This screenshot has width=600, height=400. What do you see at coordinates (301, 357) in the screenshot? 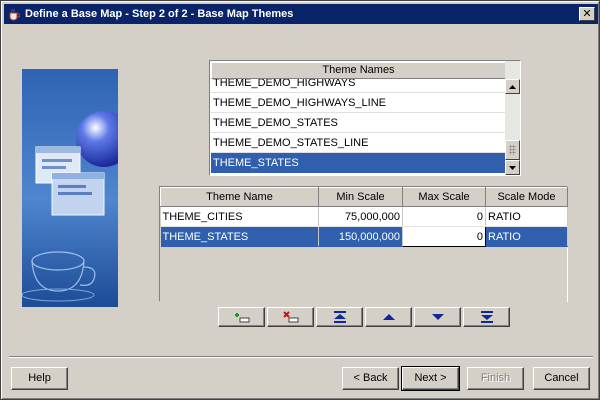
I see `button-separator` at bounding box center [301, 357].